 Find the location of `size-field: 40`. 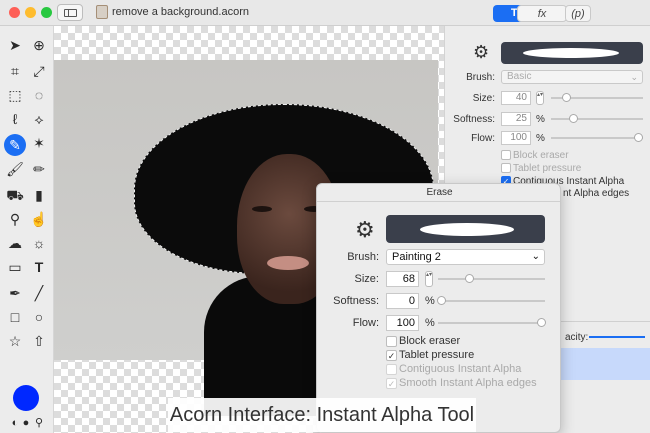

size-field: 40 is located at coordinates (516, 98).